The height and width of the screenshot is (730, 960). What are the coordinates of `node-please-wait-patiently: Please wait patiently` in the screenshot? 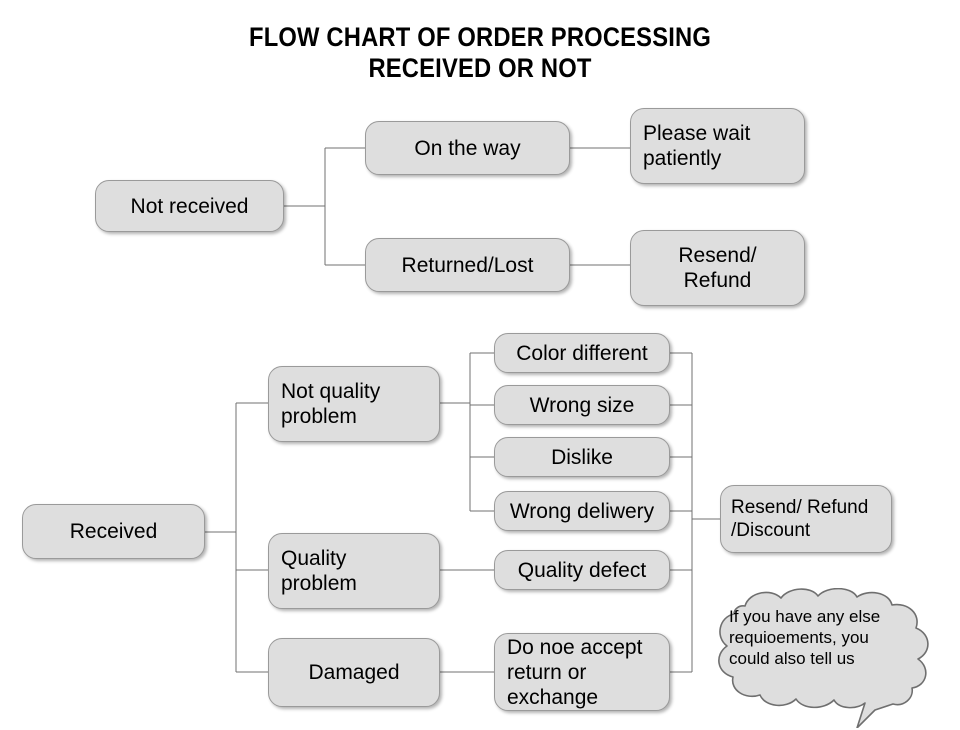 It's located at (717, 146).